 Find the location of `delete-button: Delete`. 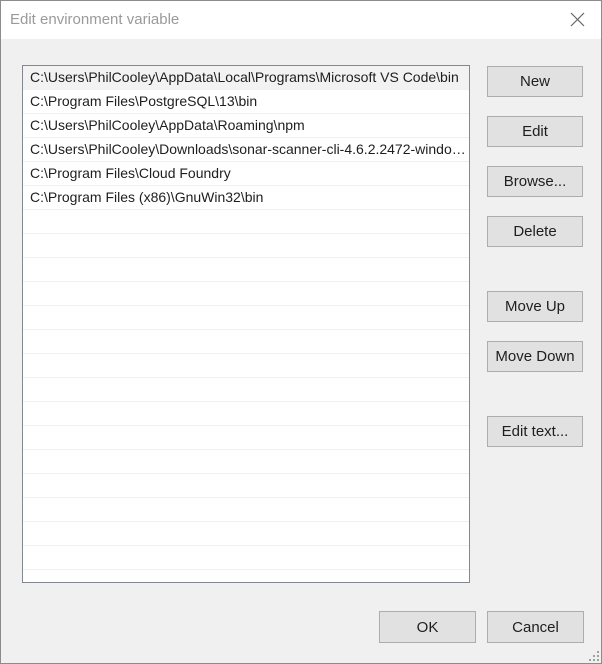

delete-button: Delete is located at coordinates (535, 231).